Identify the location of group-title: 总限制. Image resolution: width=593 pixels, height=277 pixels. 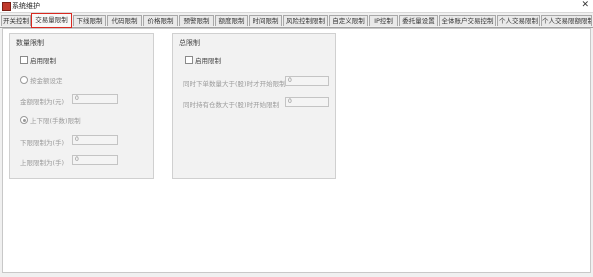
(189, 43).